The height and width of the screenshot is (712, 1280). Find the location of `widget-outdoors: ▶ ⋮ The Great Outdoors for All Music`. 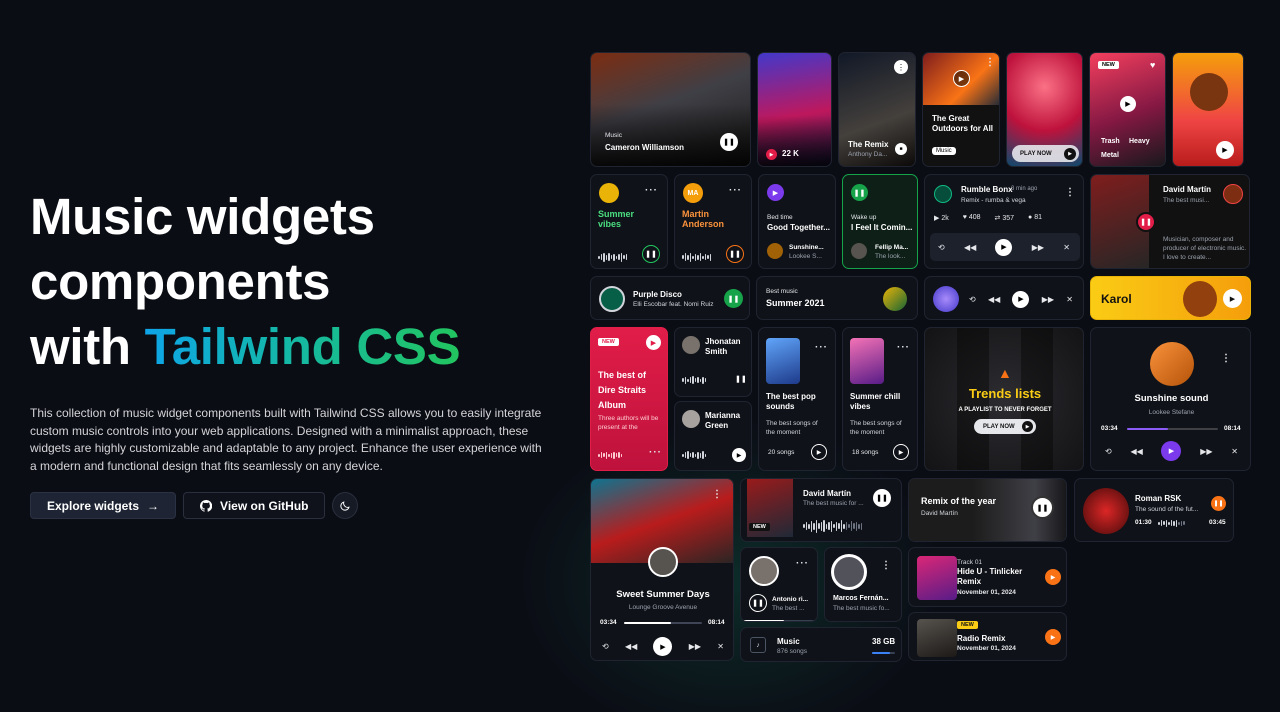

widget-outdoors: ▶ ⋮ The Great Outdoors for All Music is located at coordinates (961, 109).